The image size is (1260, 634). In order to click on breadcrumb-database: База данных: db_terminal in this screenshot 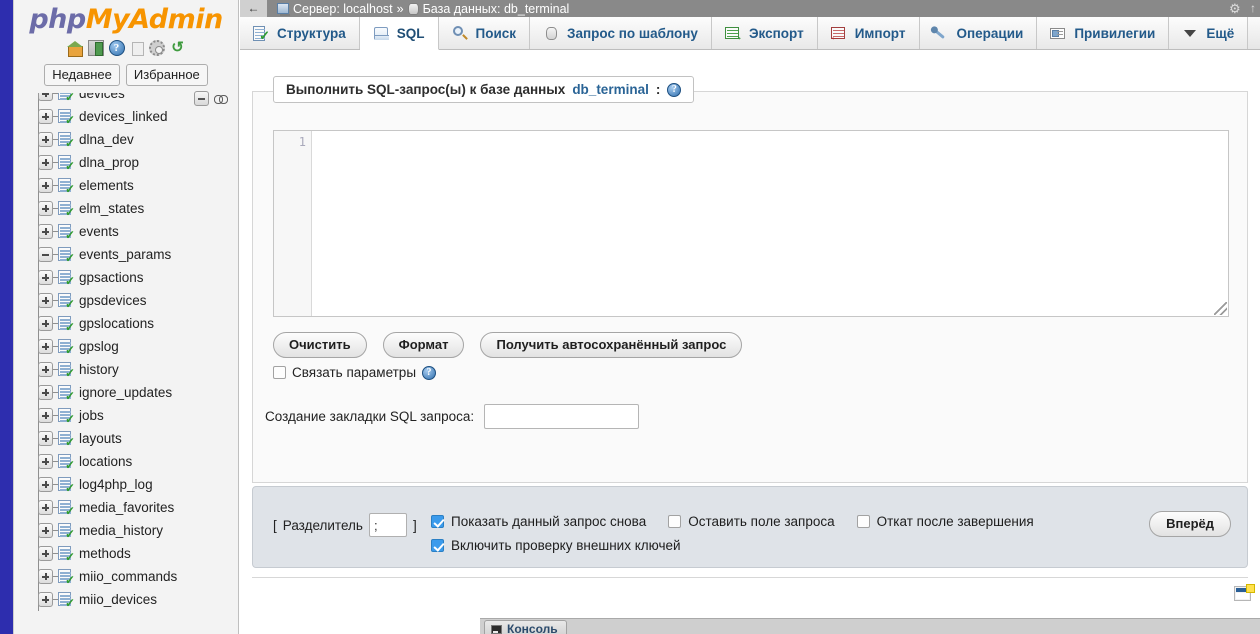, I will do `click(496, 9)`.